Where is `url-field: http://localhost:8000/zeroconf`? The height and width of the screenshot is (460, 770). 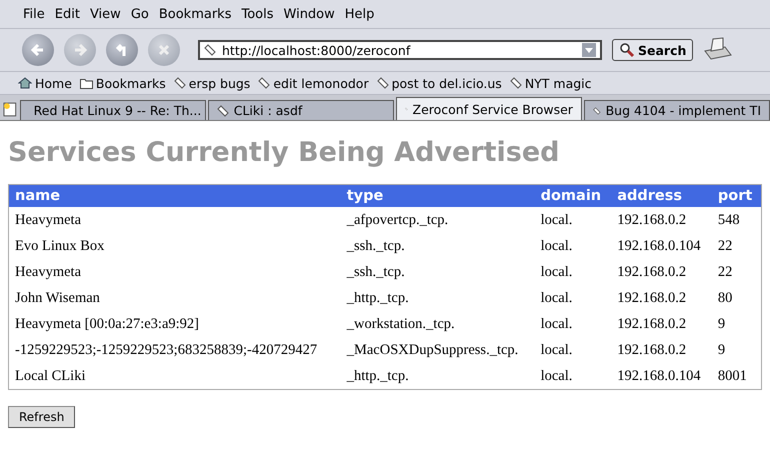 url-field: http://localhost:8000/zeroconf is located at coordinates (400, 50).